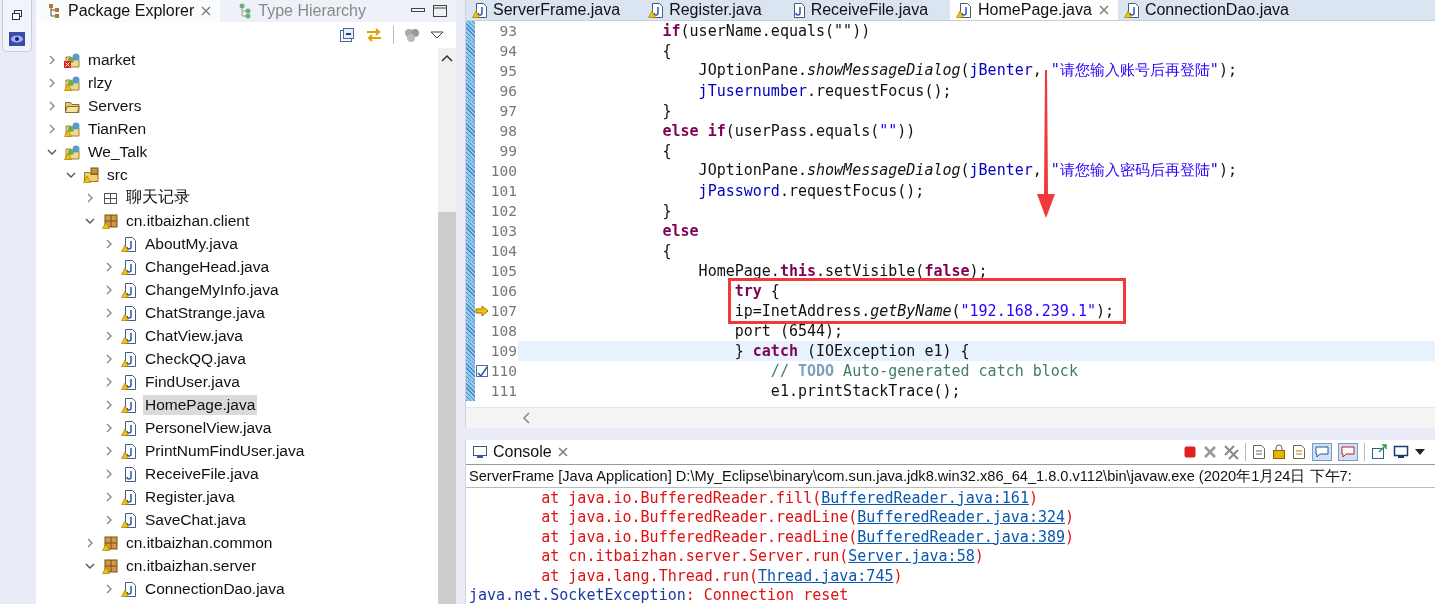 Image resolution: width=1435 pixels, height=604 pixels. What do you see at coordinates (503, 250) in the screenshot?
I see `line-number: 104` at bounding box center [503, 250].